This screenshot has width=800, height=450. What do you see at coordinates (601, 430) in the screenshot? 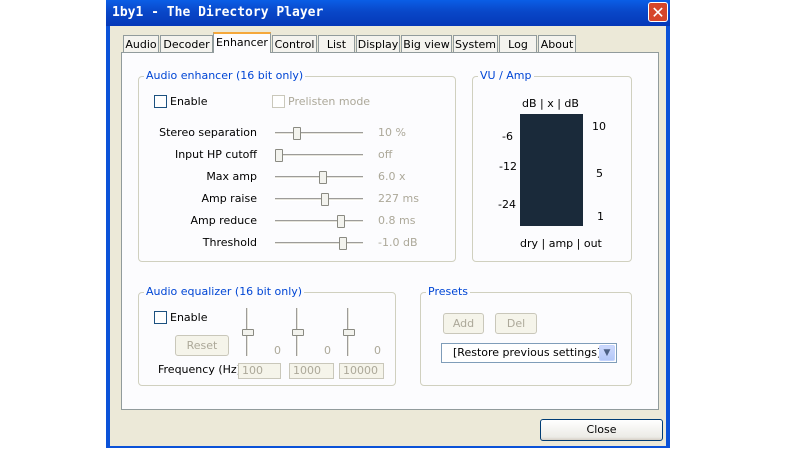
I see `close-button: Close` at bounding box center [601, 430].